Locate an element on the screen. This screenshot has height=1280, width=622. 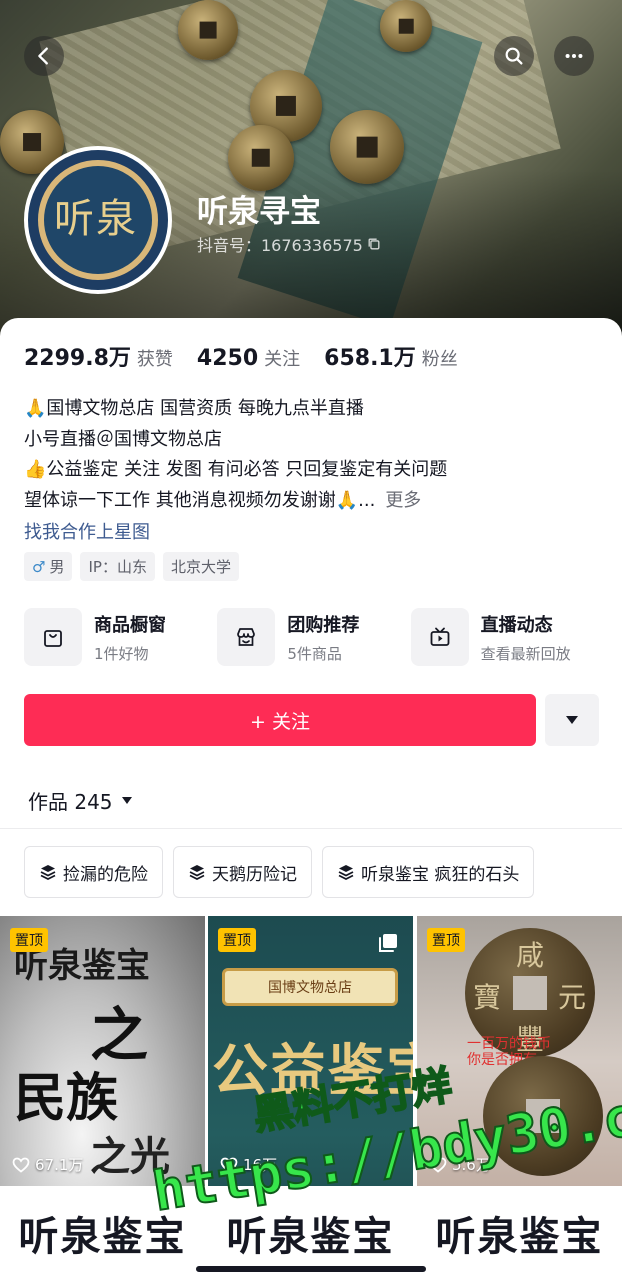
follow-button: + 关注 is located at coordinates (280, 720).